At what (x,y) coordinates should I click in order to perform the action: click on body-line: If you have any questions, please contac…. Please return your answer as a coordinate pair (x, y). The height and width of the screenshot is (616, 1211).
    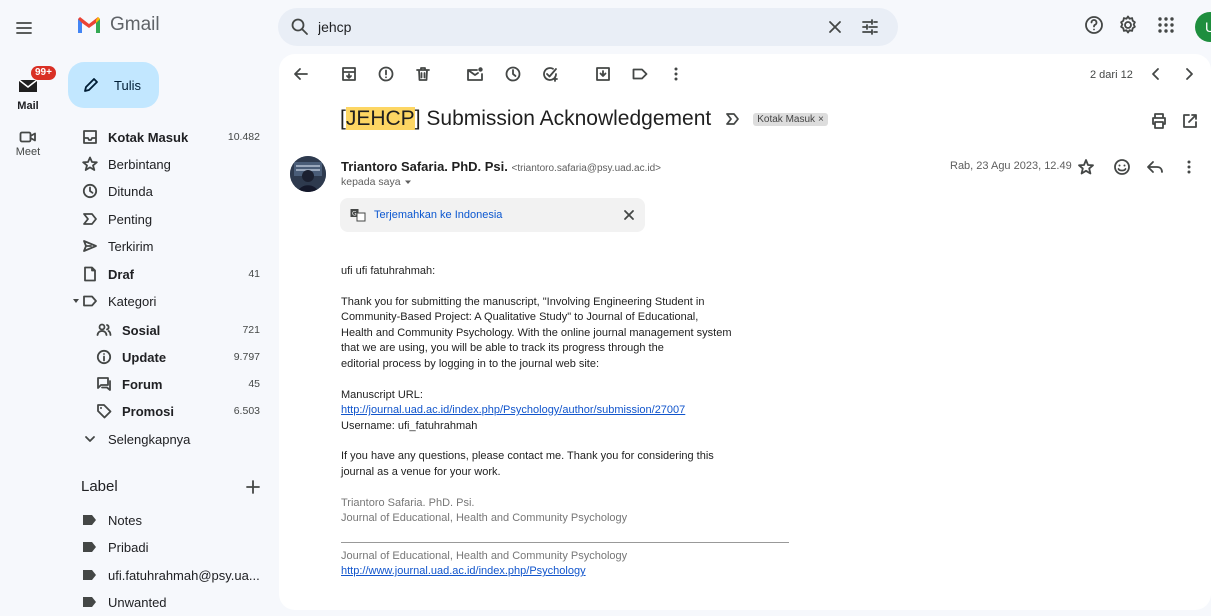
    Looking at the image, I should click on (527, 456).